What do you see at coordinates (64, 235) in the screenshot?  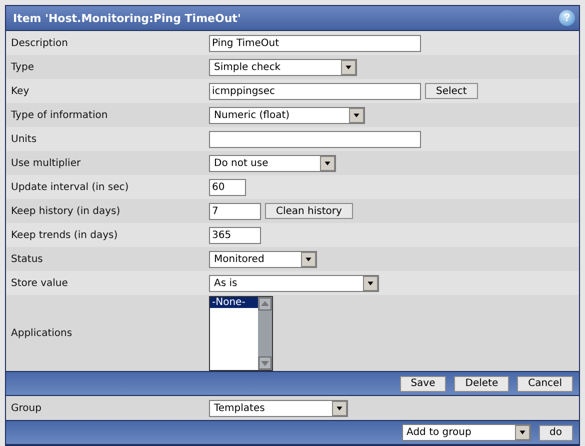 I see `field-label: Keep trends (in days)` at bounding box center [64, 235].